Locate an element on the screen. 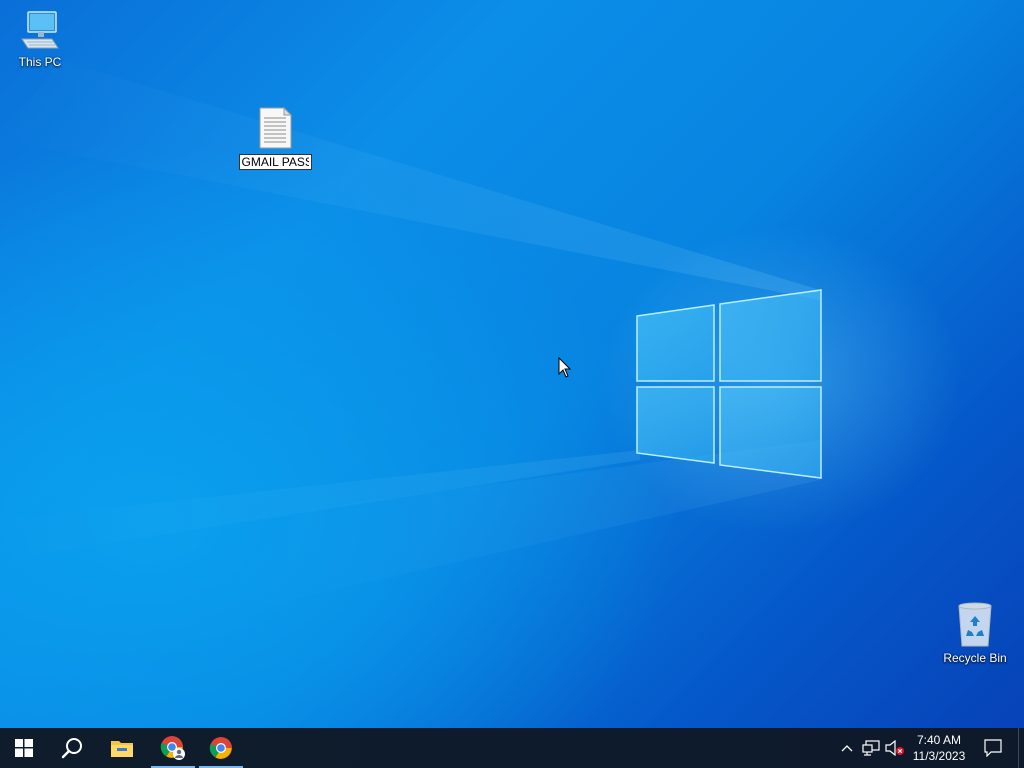 Image resolution: width=1024 pixels, height=768 pixels. chrome-button is located at coordinates (221, 748).